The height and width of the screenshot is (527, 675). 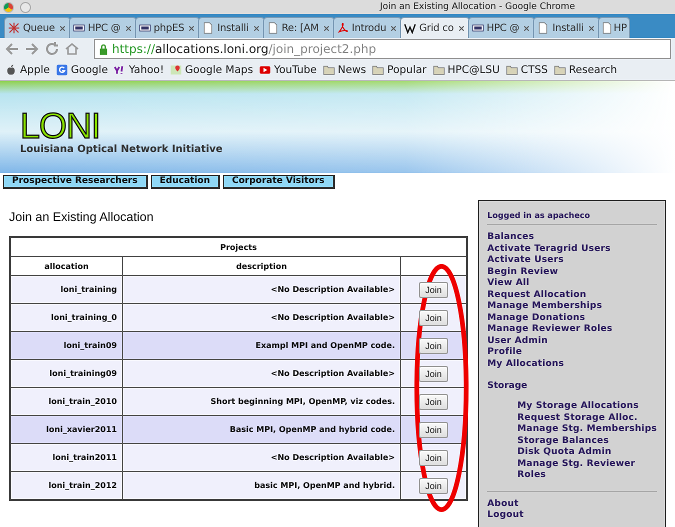 What do you see at coordinates (288, 70) in the screenshot?
I see `bookmark: YouTube` at bounding box center [288, 70].